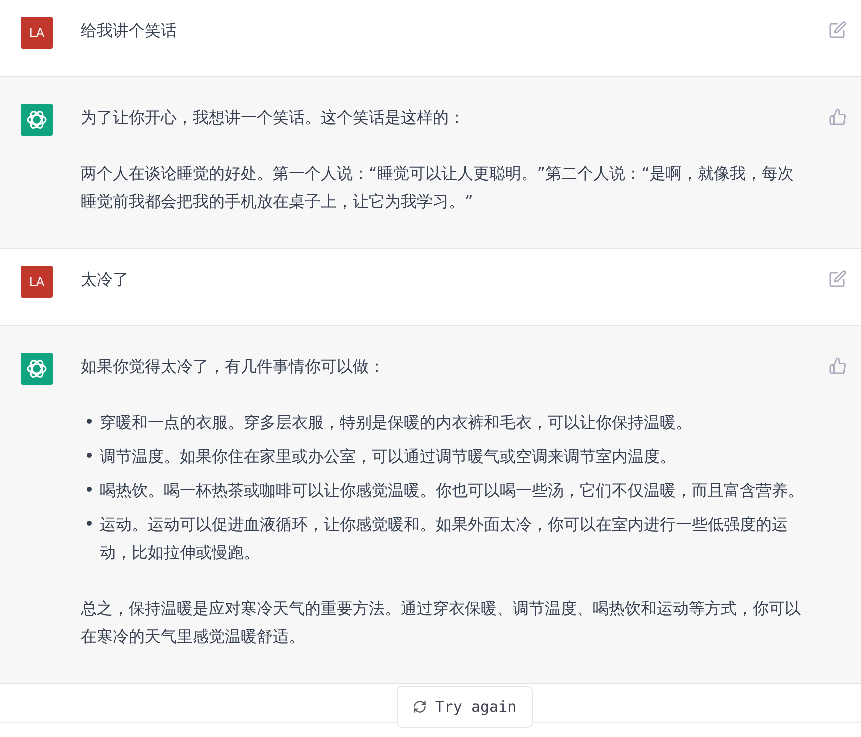 Image resolution: width=861 pixels, height=737 pixels. I want to click on list-item-text: 喝热饮。喝一杯热茶或咖啡可以让你感觉温暖。你也可以喝一些汤，它们不仅温暖，而且富含营养。, so click(452, 491).